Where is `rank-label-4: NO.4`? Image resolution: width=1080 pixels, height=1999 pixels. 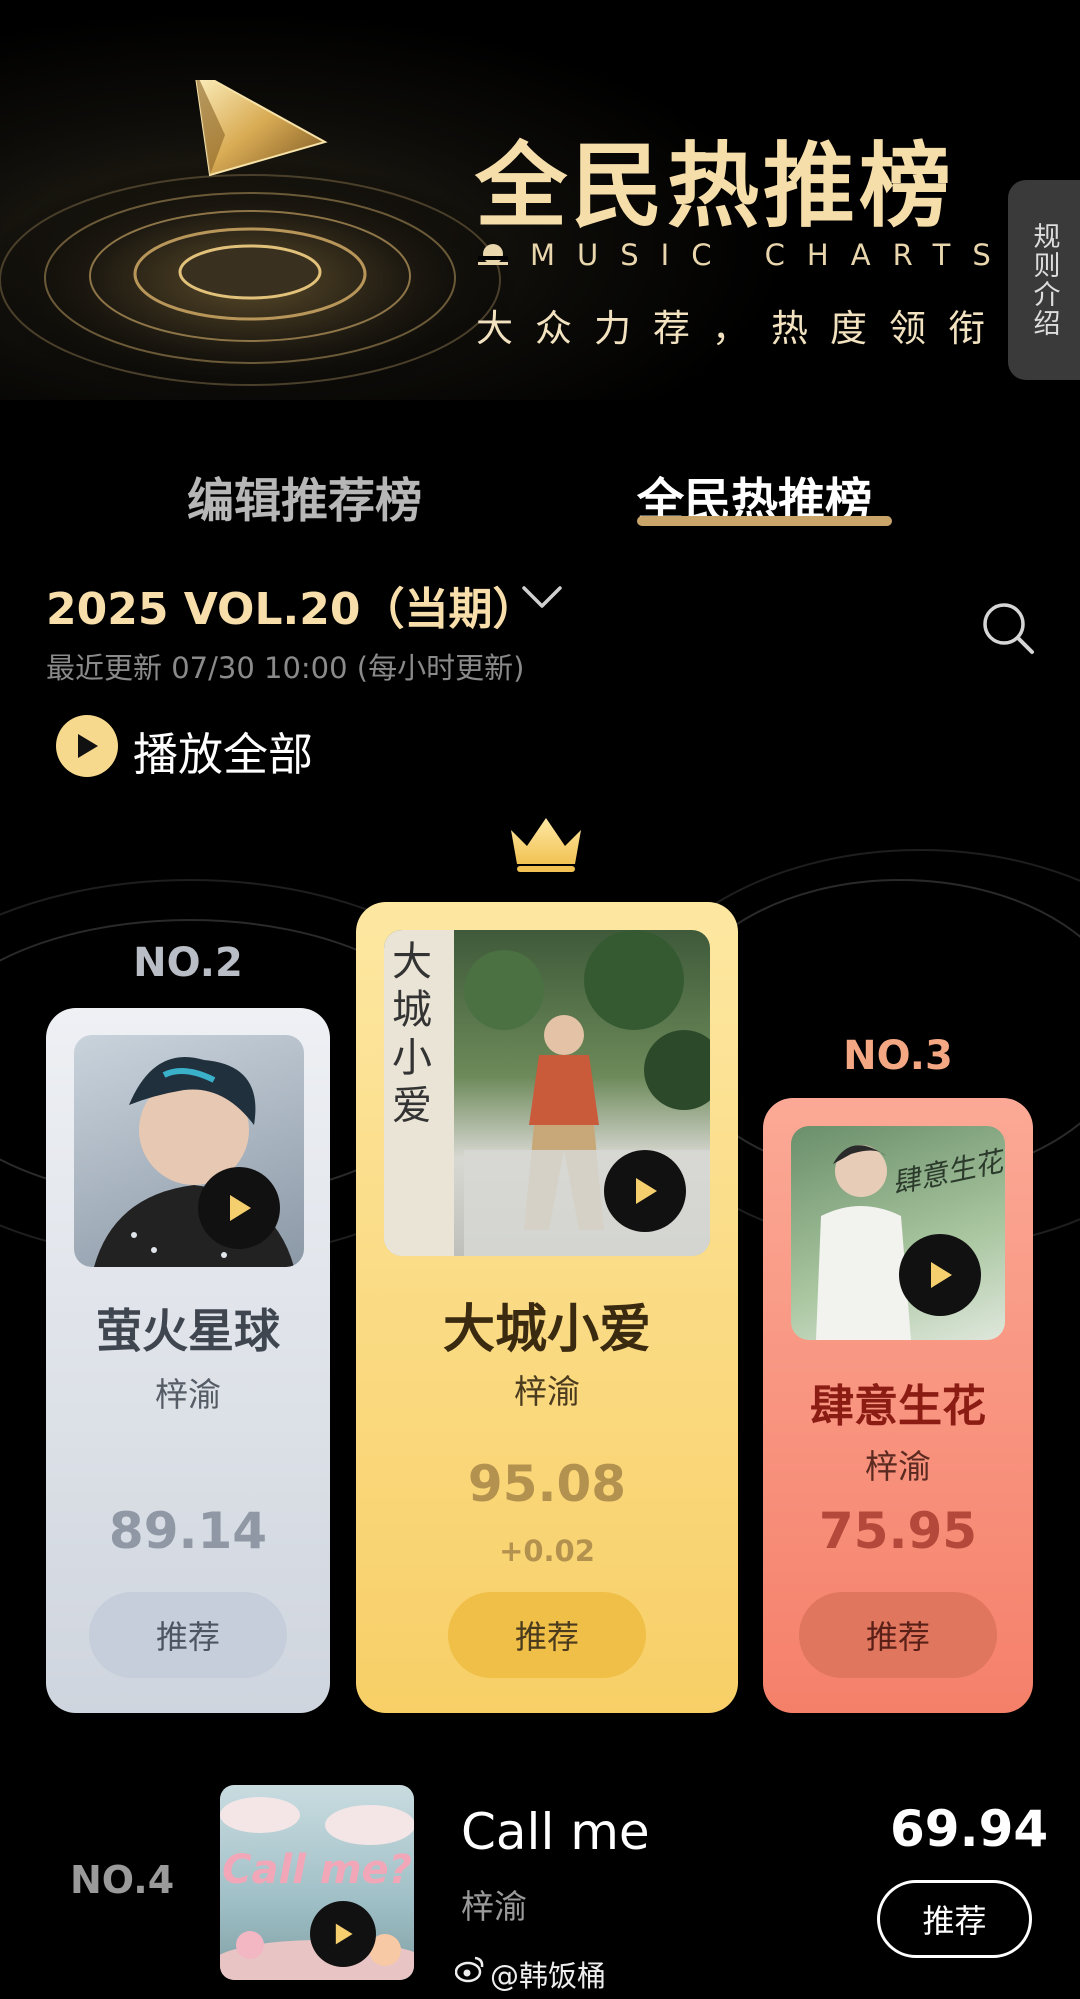
rank-label-4: NO.4 is located at coordinates (122, 1880).